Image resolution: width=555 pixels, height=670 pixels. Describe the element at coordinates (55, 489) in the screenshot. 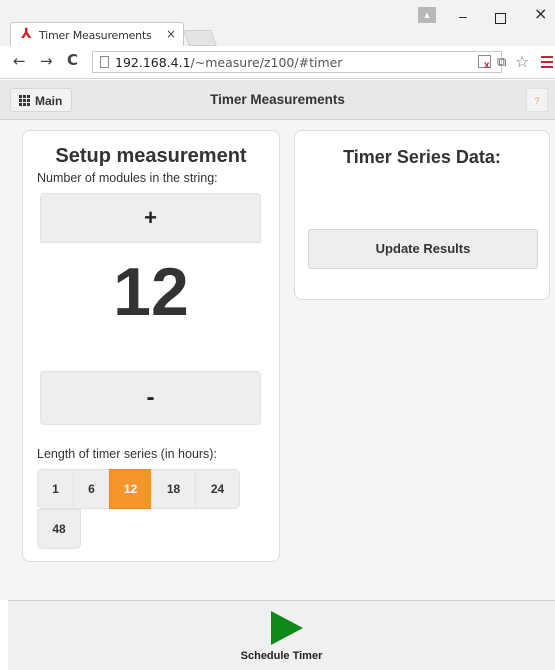

I see `hour-option-1: 1` at that location.